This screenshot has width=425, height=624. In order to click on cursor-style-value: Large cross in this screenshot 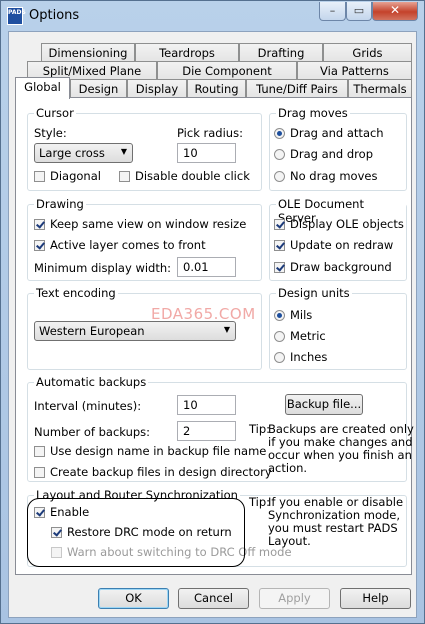, I will do `click(72, 153)`.